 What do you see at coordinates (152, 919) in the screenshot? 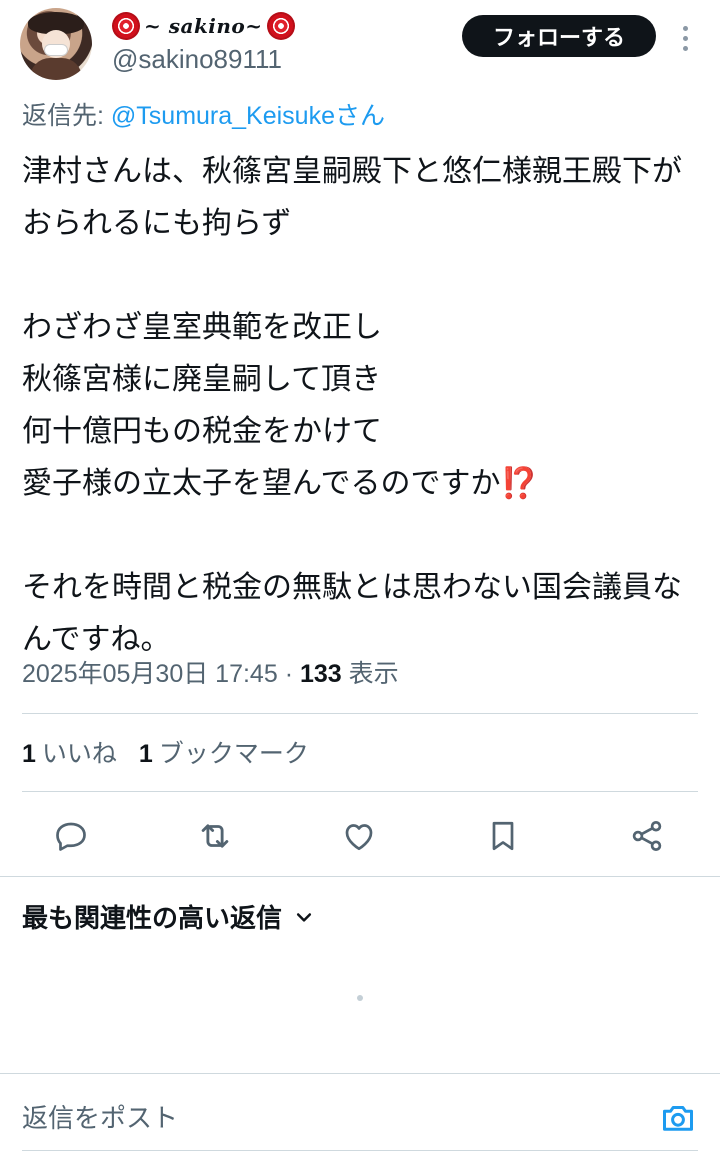
I see `sort-label: 最も関連性の高い返信` at bounding box center [152, 919].